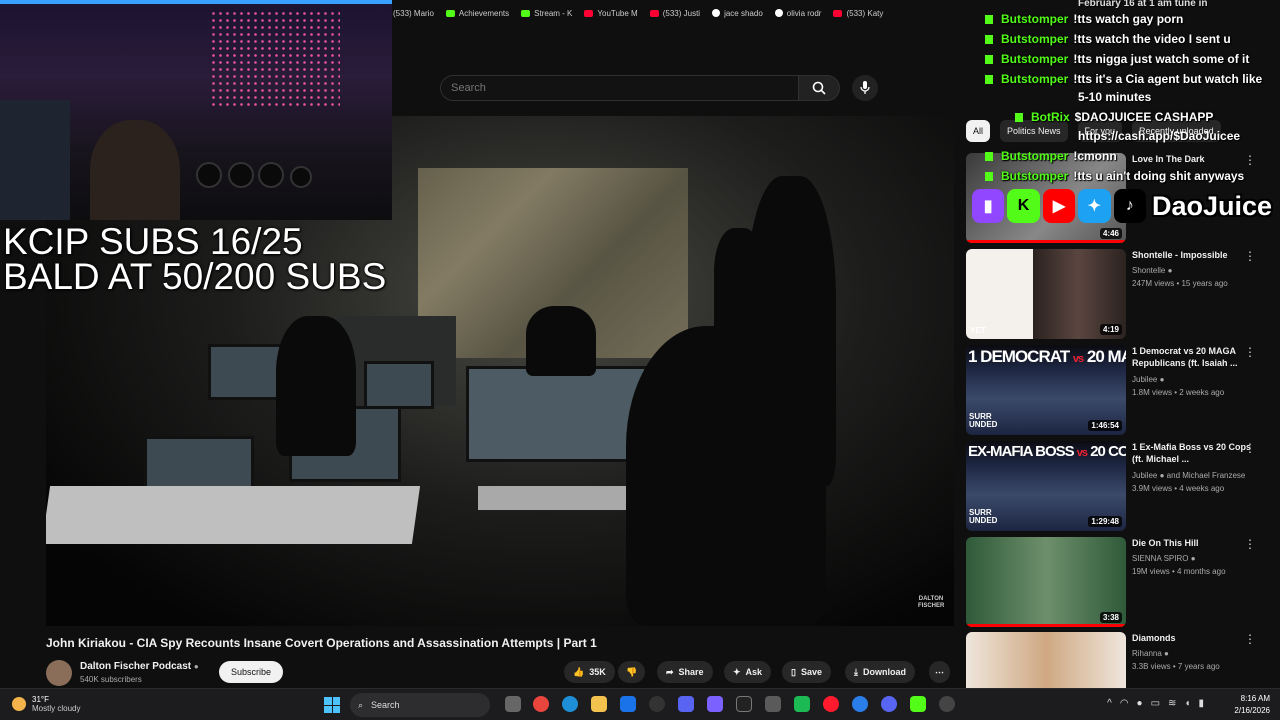  I want to click on bookmark: YouTube M, so click(611, 13).